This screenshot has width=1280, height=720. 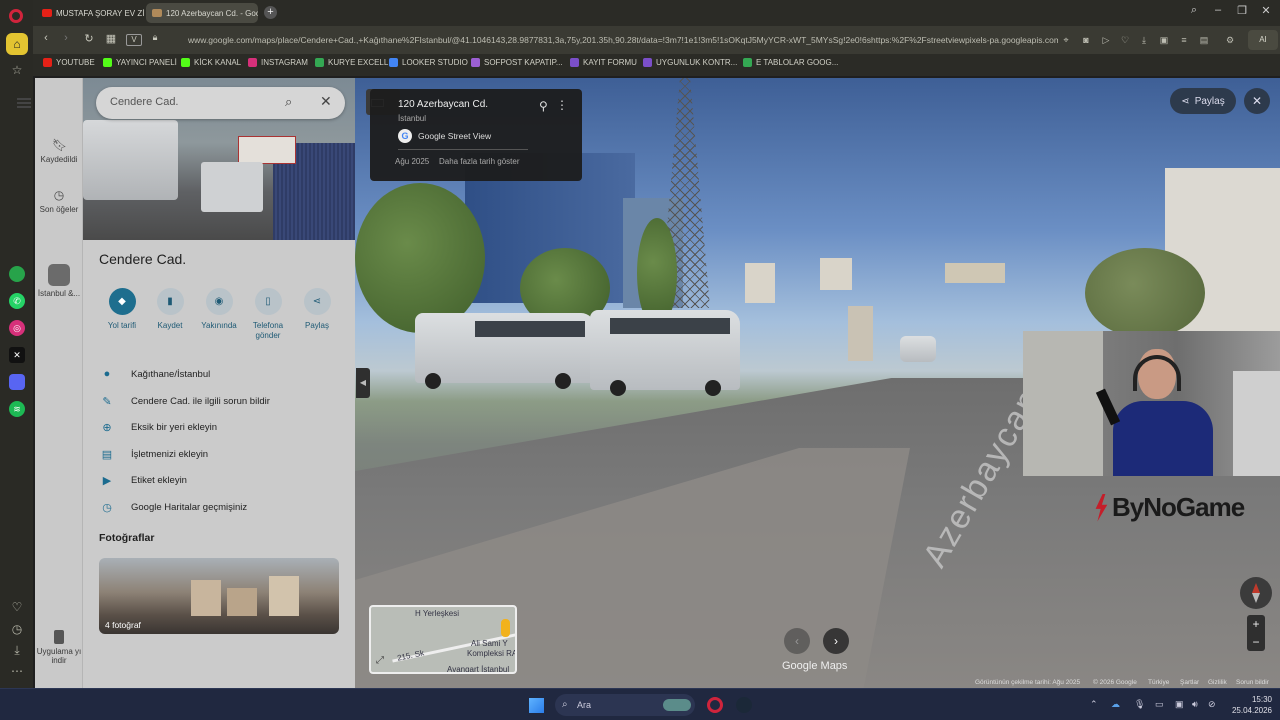 What do you see at coordinates (107, 480) in the screenshot?
I see `label-icon: ▶` at bounding box center [107, 480].